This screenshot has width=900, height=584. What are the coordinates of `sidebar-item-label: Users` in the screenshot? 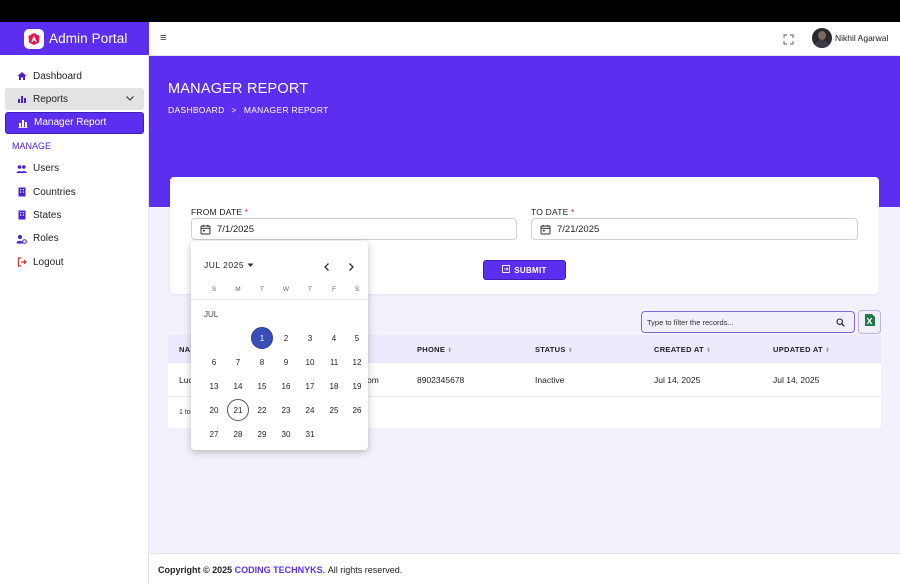 It's located at (46, 169).